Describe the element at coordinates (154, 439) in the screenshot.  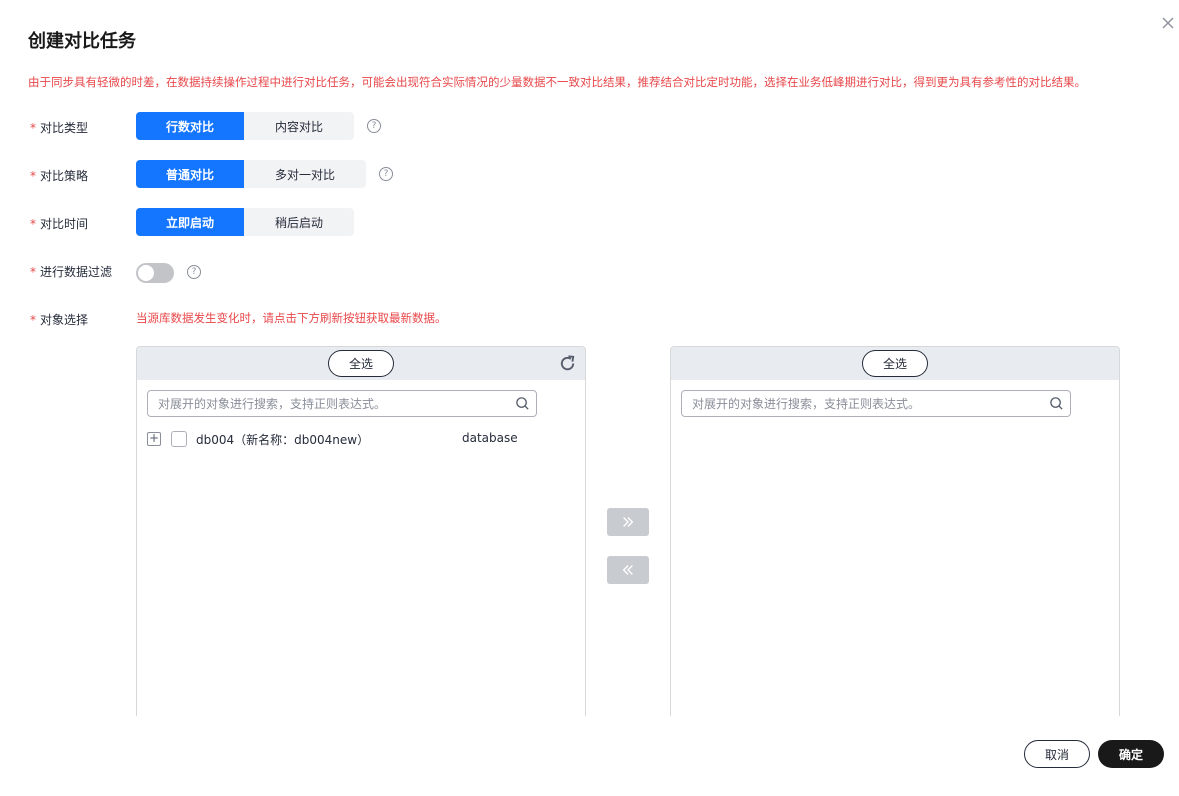
I see `expand-icon: +` at that location.